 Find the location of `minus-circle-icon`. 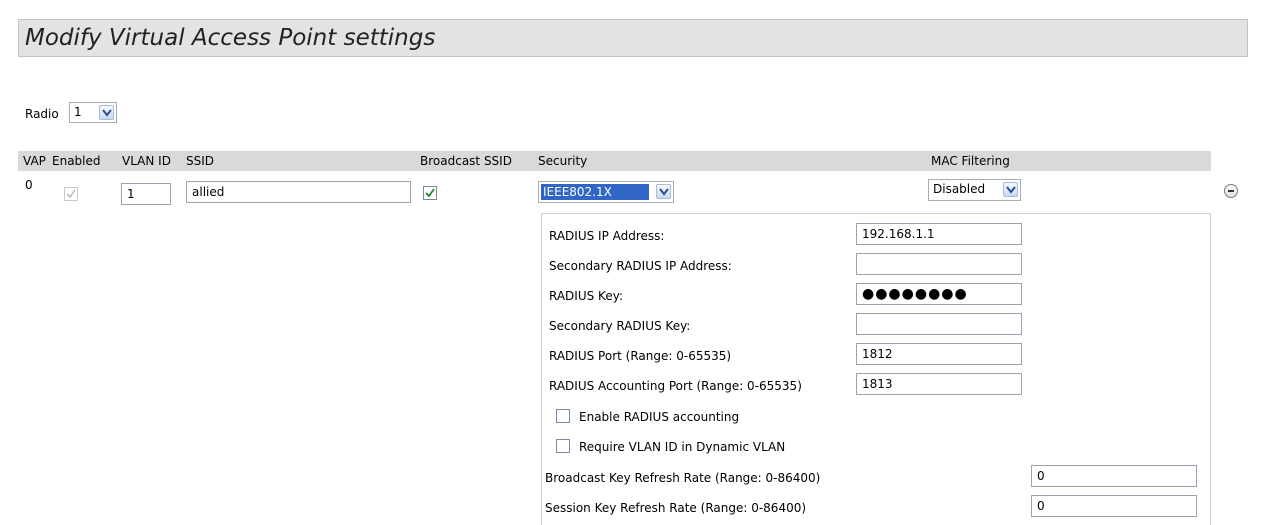

minus-circle-icon is located at coordinates (1231, 191).